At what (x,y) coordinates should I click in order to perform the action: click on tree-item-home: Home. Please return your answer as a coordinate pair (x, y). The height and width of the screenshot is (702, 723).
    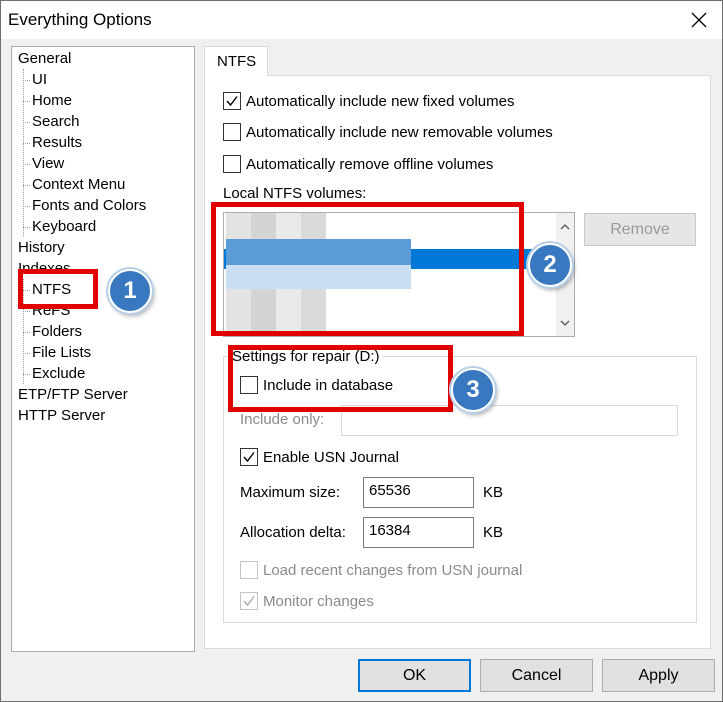
    Looking at the image, I should click on (47, 101).